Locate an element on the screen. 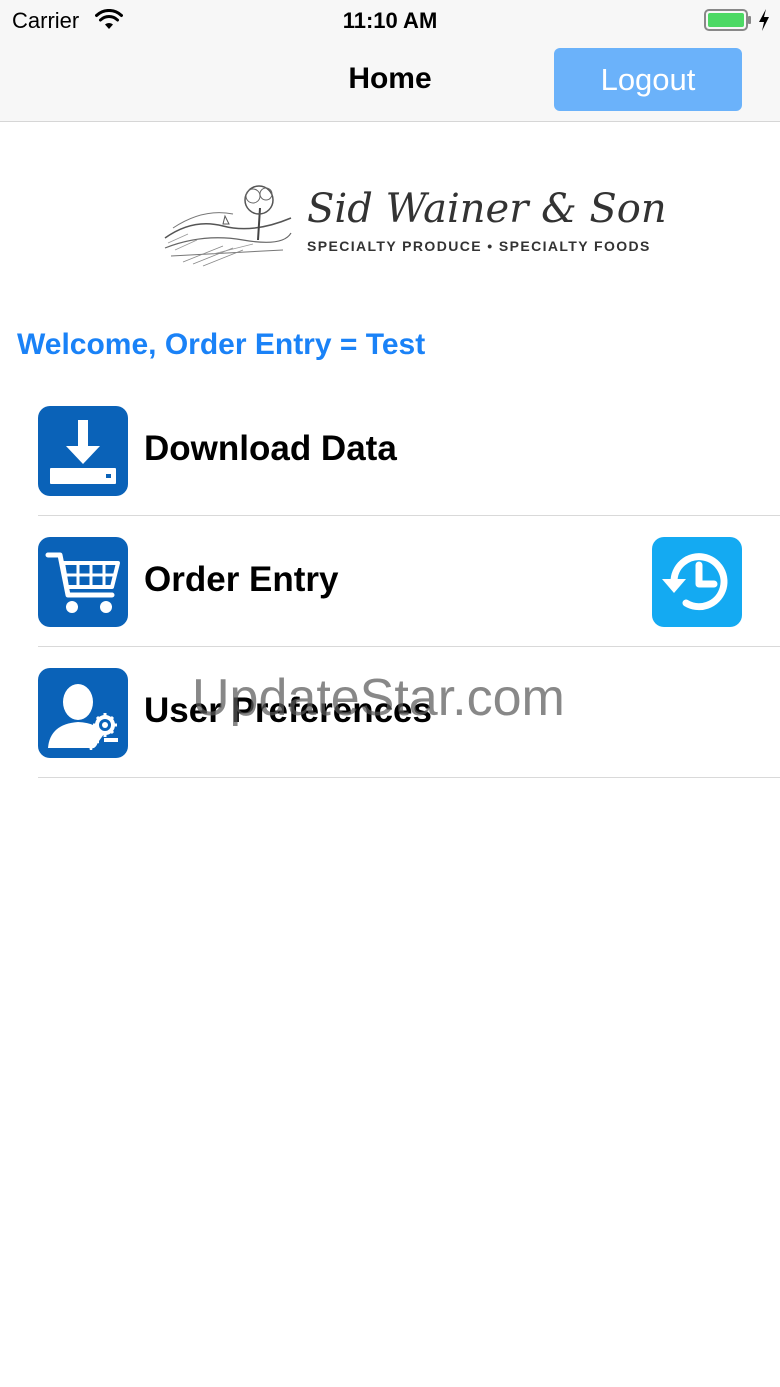 Image resolution: width=780 pixels, height=1387 pixels. welcome-message: Welcome, Order Entry = Test is located at coordinates (221, 344).